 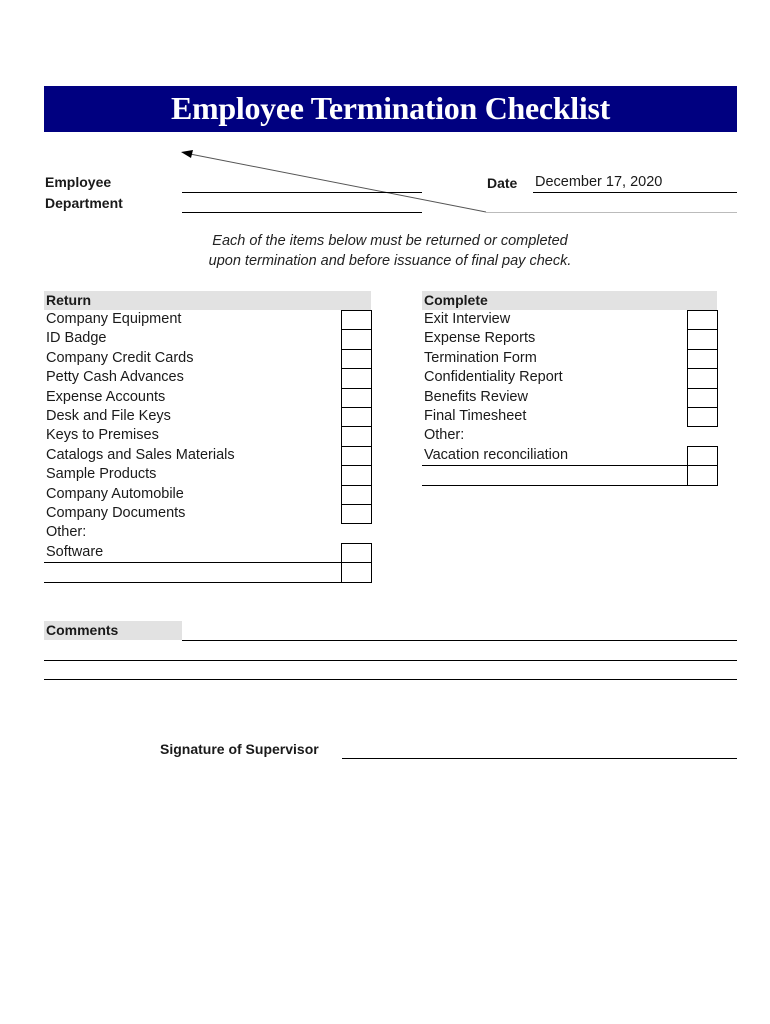 I want to click on checklist-item-label: Sample Products, so click(x=101, y=474).